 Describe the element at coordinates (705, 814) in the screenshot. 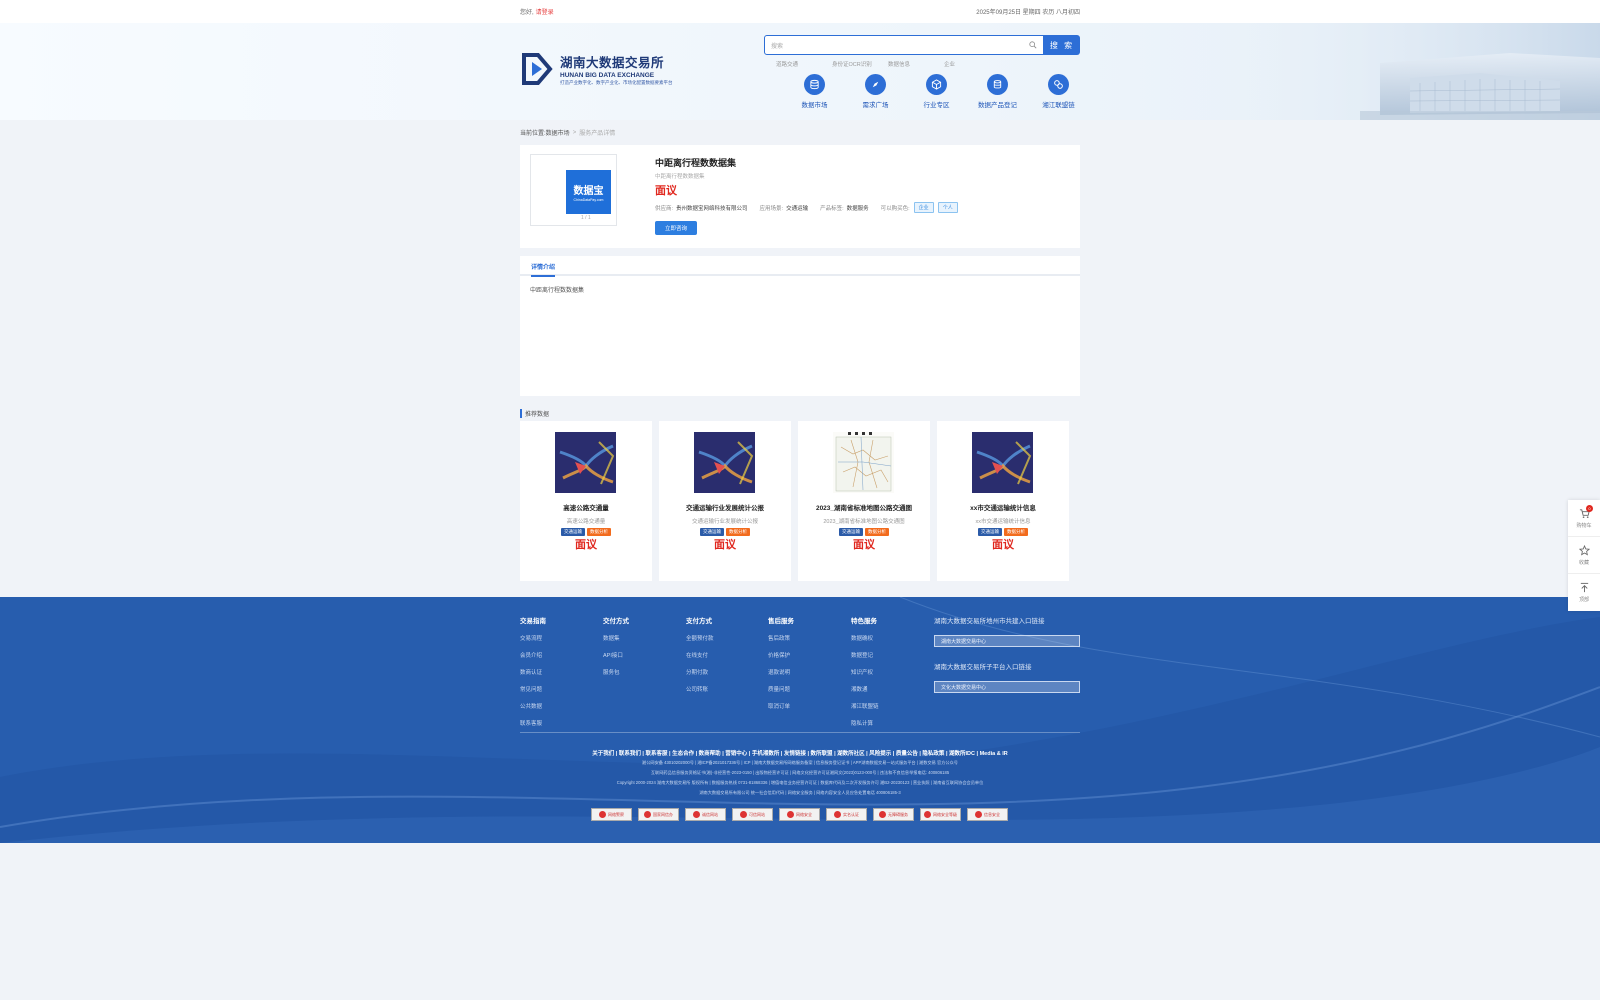

I see `trust-badge: 诚信网站` at that location.